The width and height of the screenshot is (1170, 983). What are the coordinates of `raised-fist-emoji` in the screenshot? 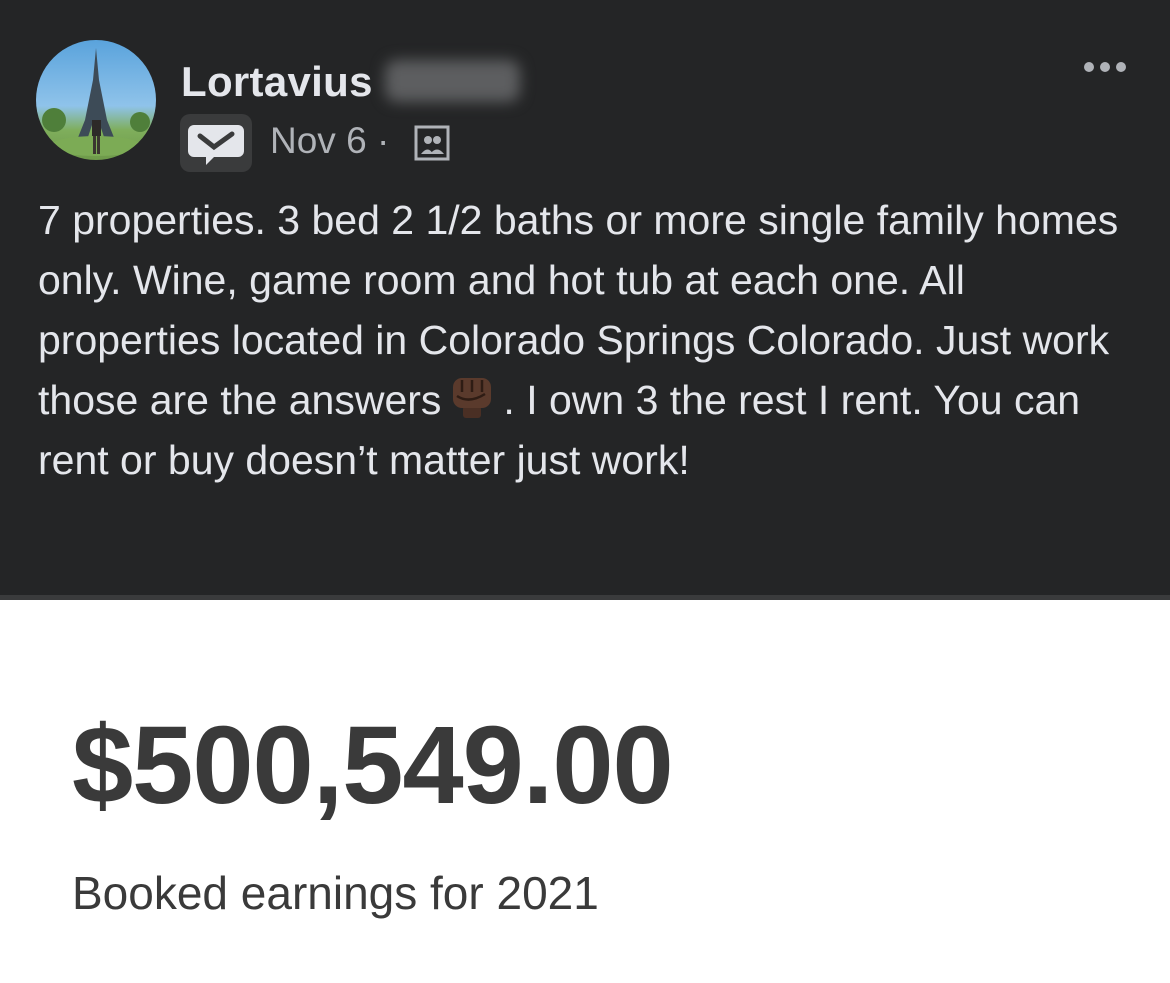 It's located at (472, 398).